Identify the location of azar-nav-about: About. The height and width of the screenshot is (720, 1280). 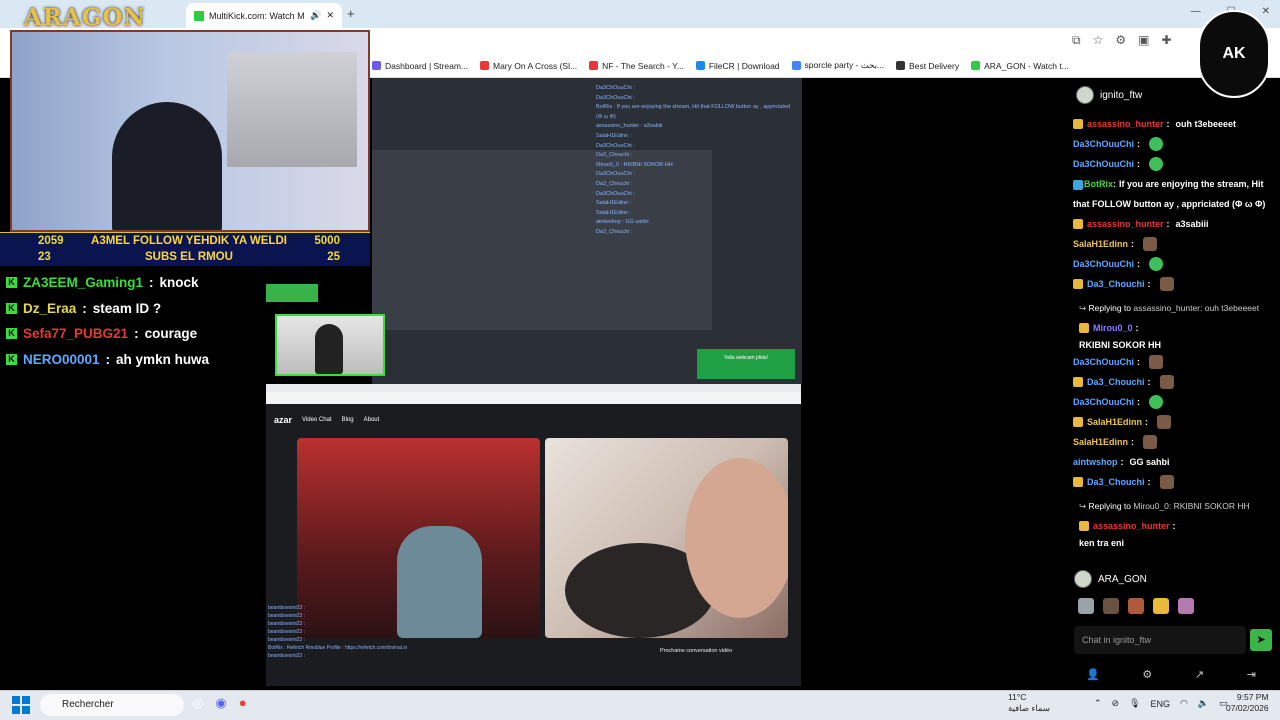
(372, 420).